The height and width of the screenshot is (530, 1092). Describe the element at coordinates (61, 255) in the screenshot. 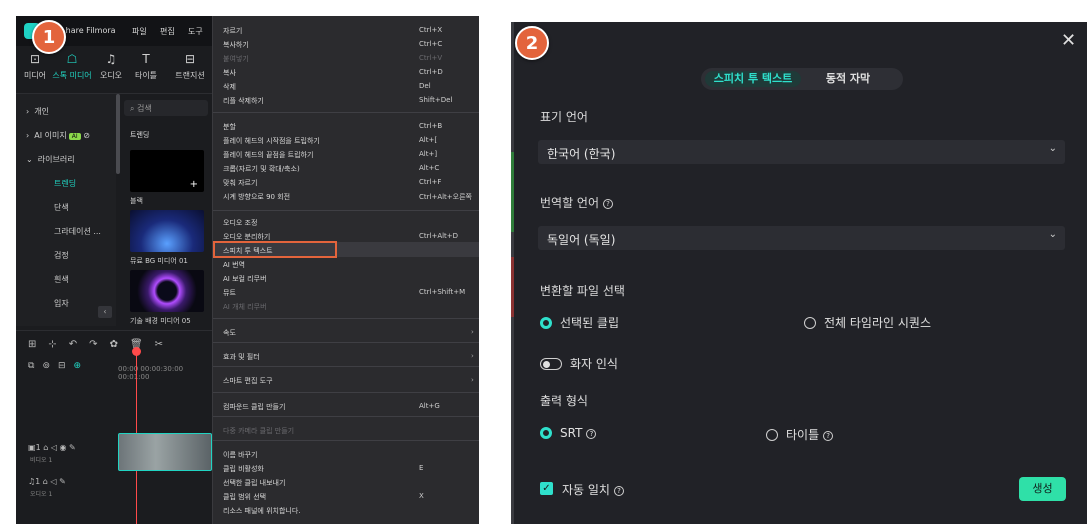

I see `sidebar-item-black: 검정` at that location.